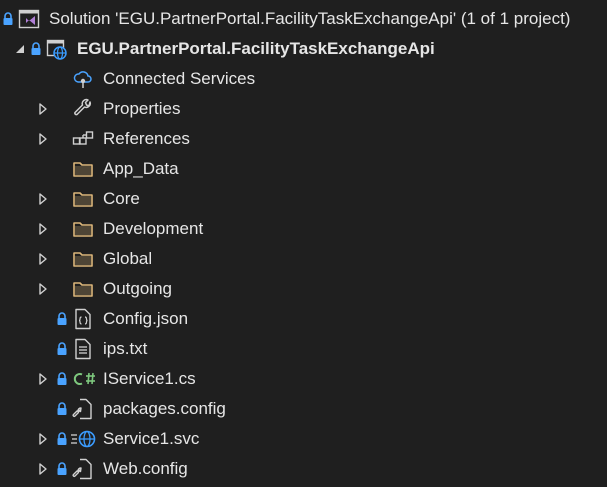  What do you see at coordinates (303, 349) in the screenshot?
I see `tree-row-ips-txt: ips.txt` at bounding box center [303, 349].